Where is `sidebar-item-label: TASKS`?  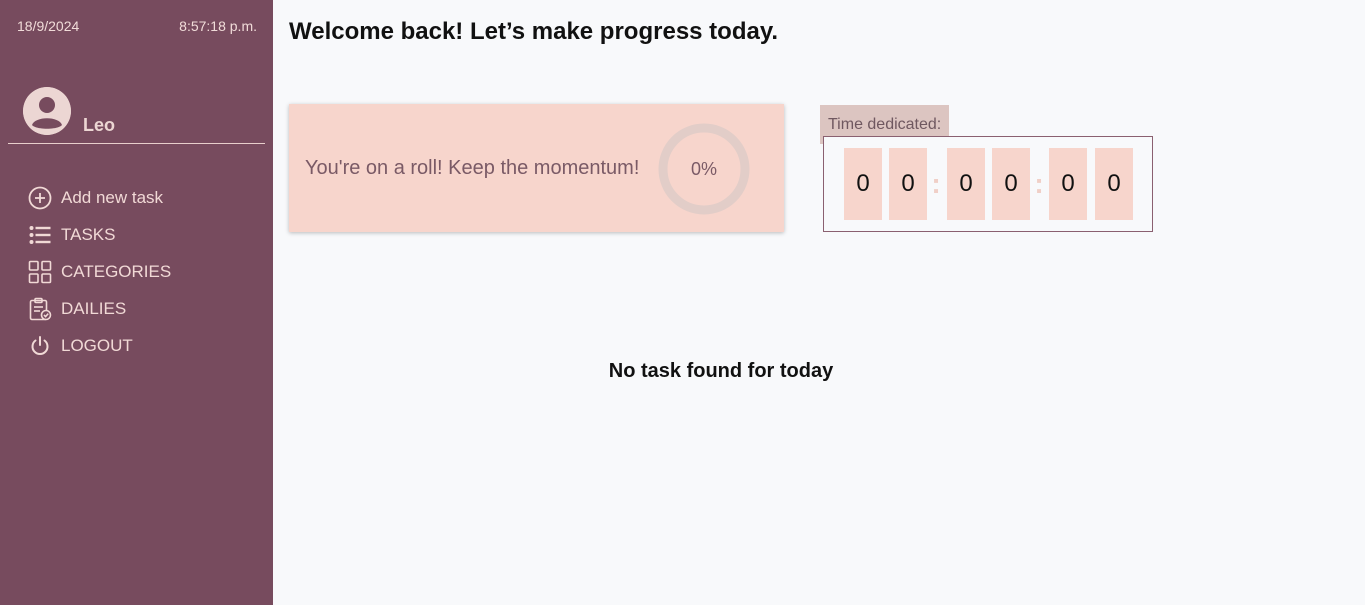
sidebar-item-label: TASKS is located at coordinates (88, 234).